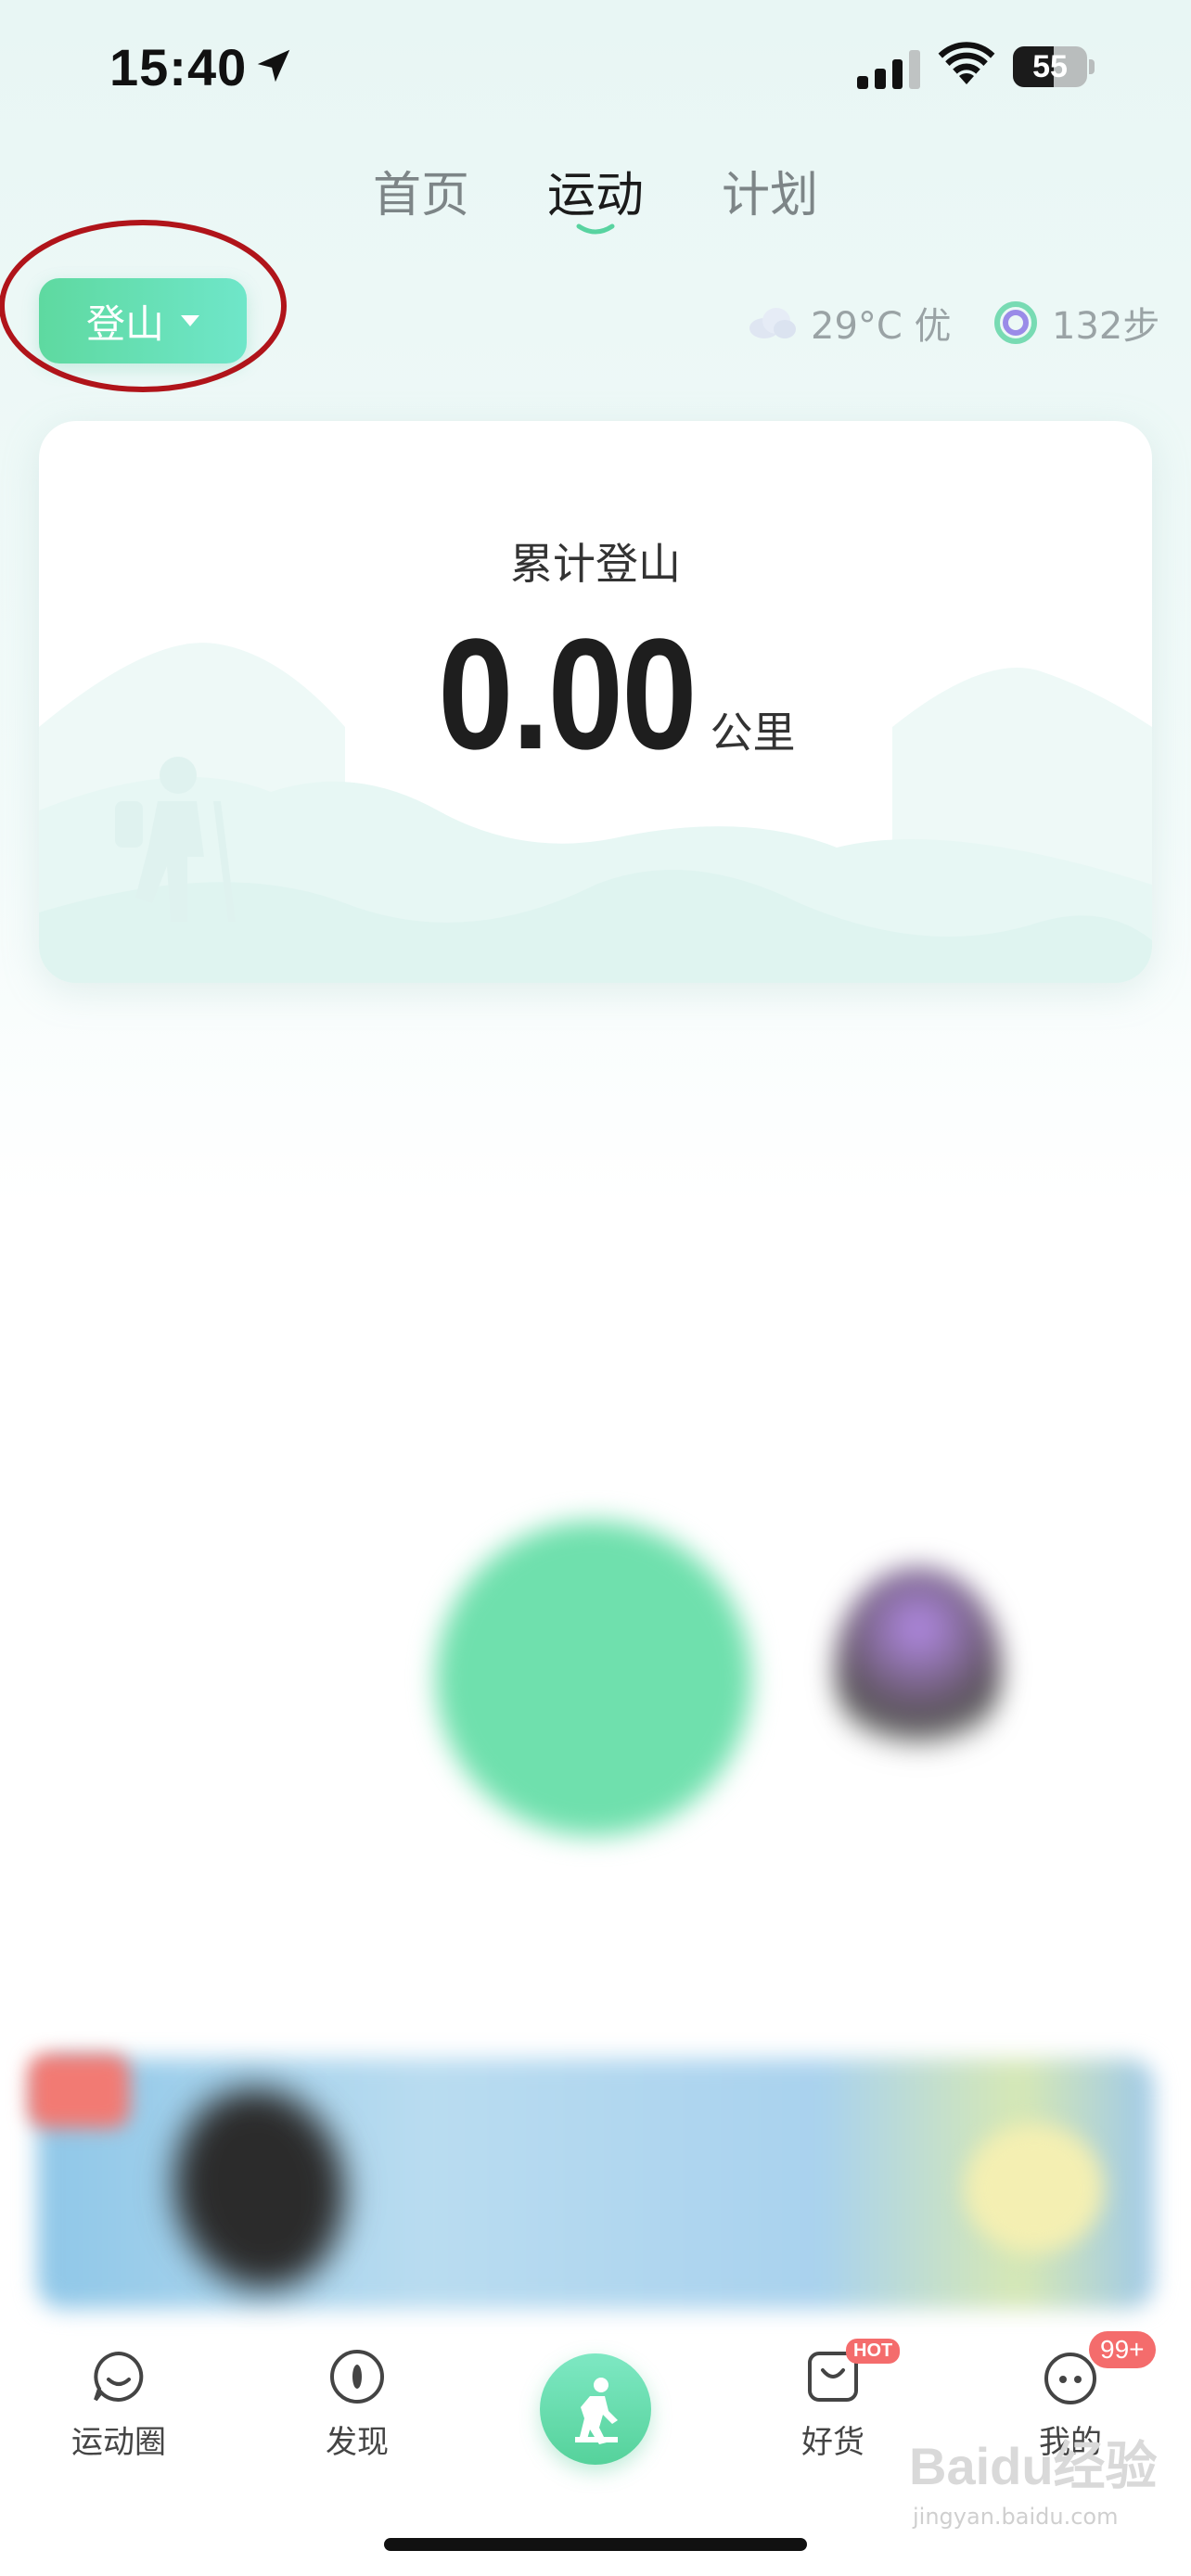  I want to click on watermark-url: jingyan.baidu.com, so click(1016, 2517).